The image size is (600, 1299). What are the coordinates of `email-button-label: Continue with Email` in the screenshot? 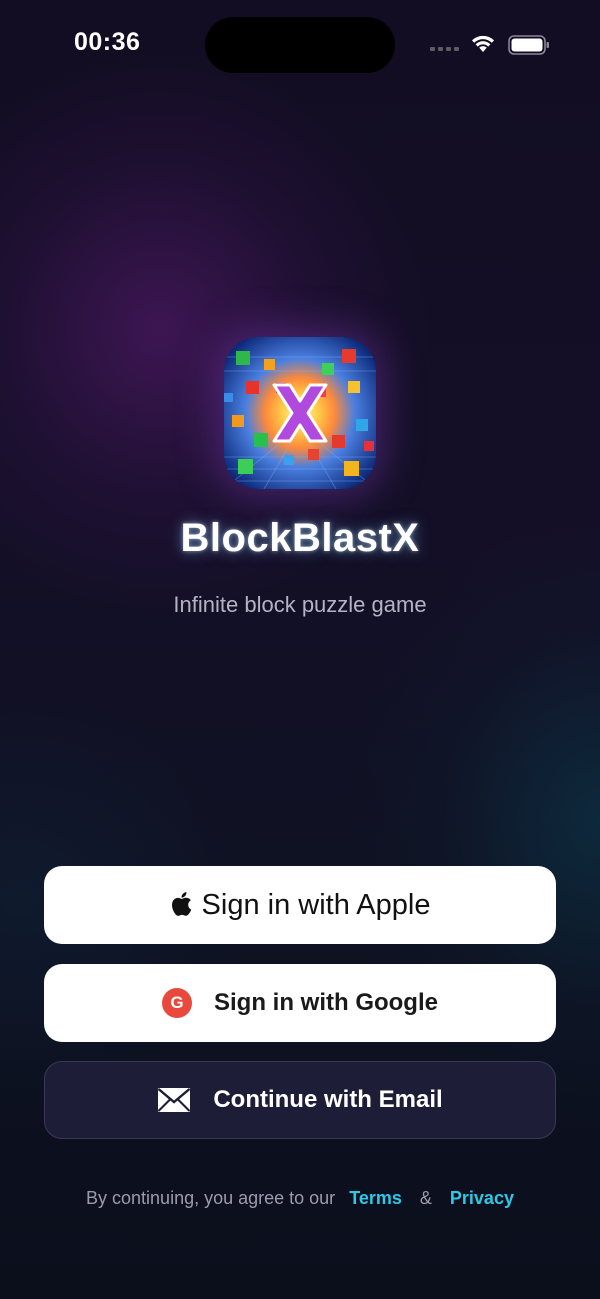 It's located at (328, 1099).